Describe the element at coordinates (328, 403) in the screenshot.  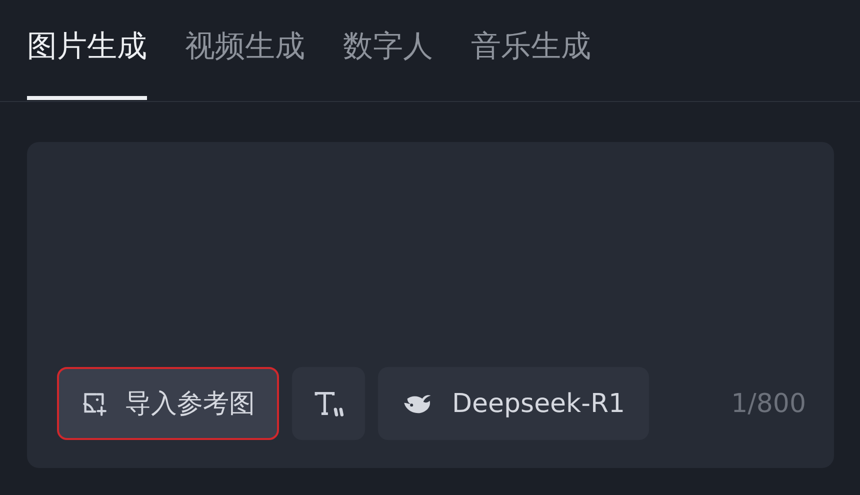
I see `text-style-button` at that location.